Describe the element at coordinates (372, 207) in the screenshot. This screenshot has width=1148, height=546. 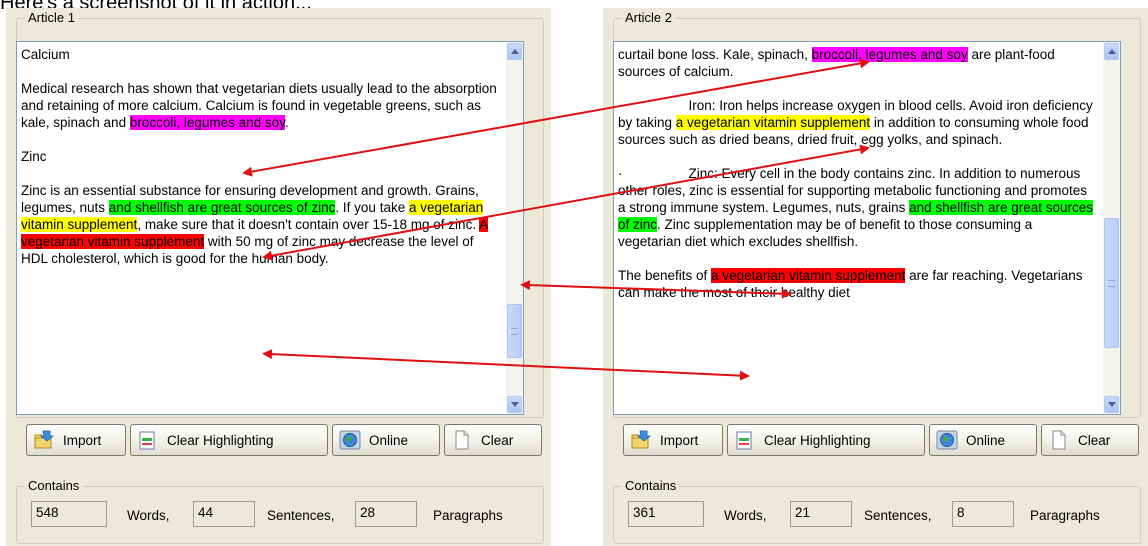
I see `text-run: . If you take` at that location.